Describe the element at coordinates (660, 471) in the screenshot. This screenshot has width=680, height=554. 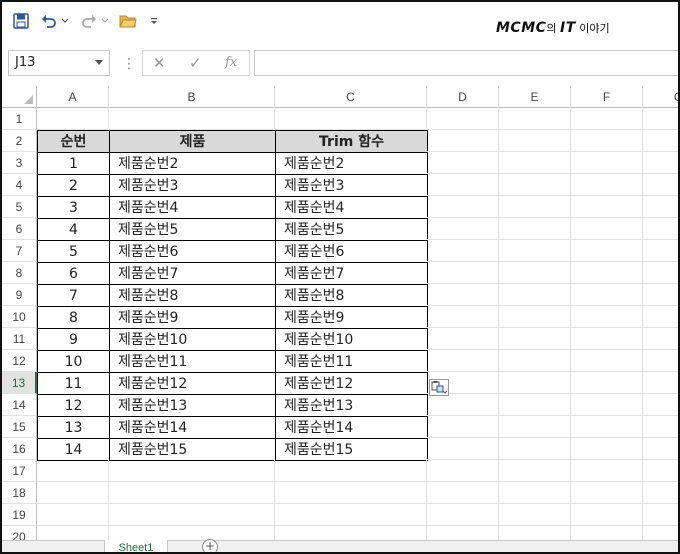
I see `cell-g17` at that location.